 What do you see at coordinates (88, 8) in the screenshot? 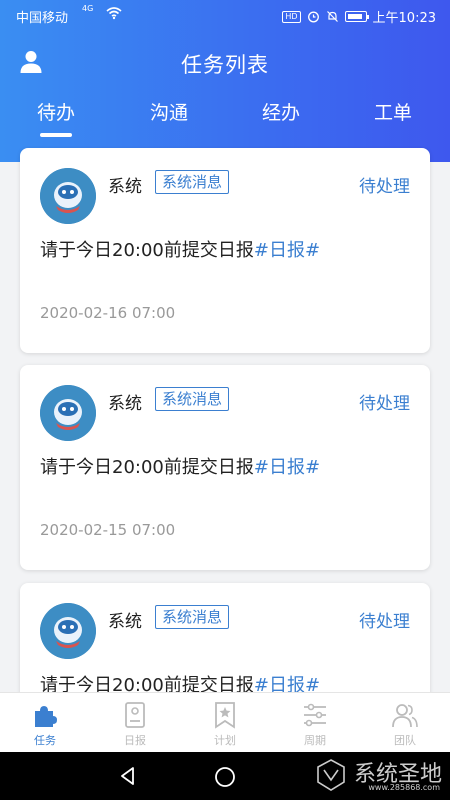
I see `network-type: 4G` at bounding box center [88, 8].